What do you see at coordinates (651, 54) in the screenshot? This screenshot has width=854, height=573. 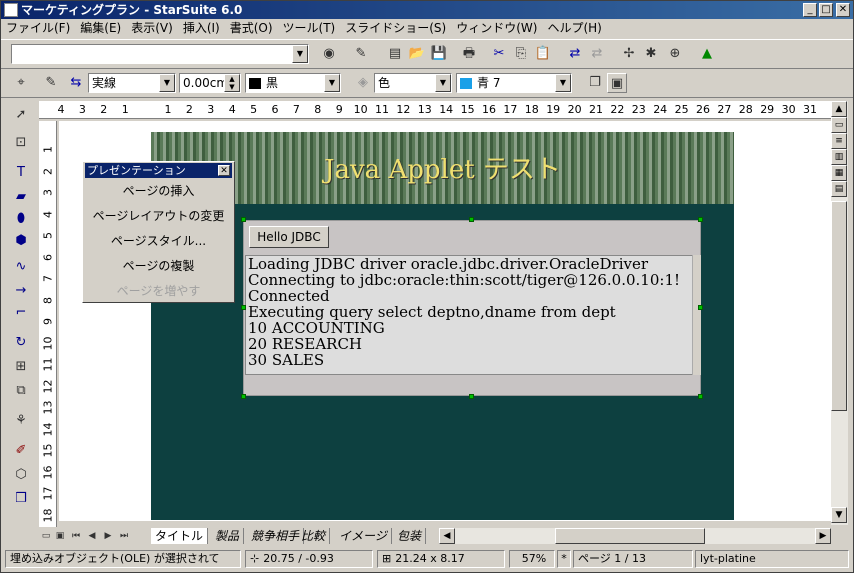 I see `stylist-icon: ✱` at bounding box center [651, 54].